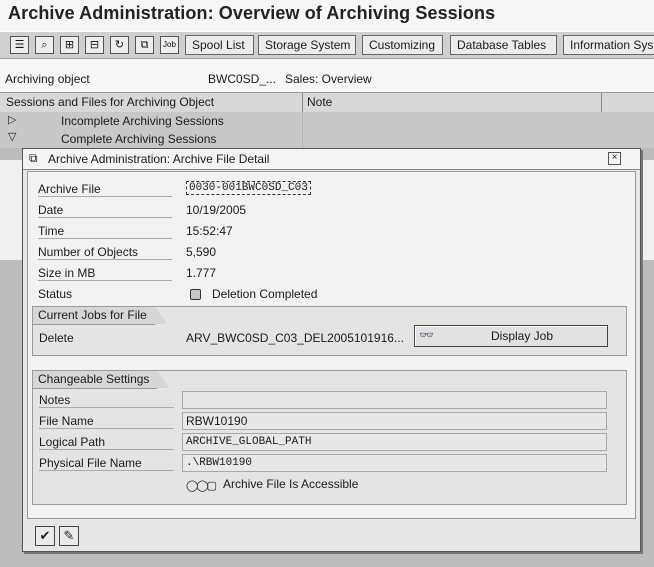 This screenshot has height=567, width=654. I want to click on tree-node-incomplete-sessions: Incomplete Archiving Sessions, so click(142, 121).